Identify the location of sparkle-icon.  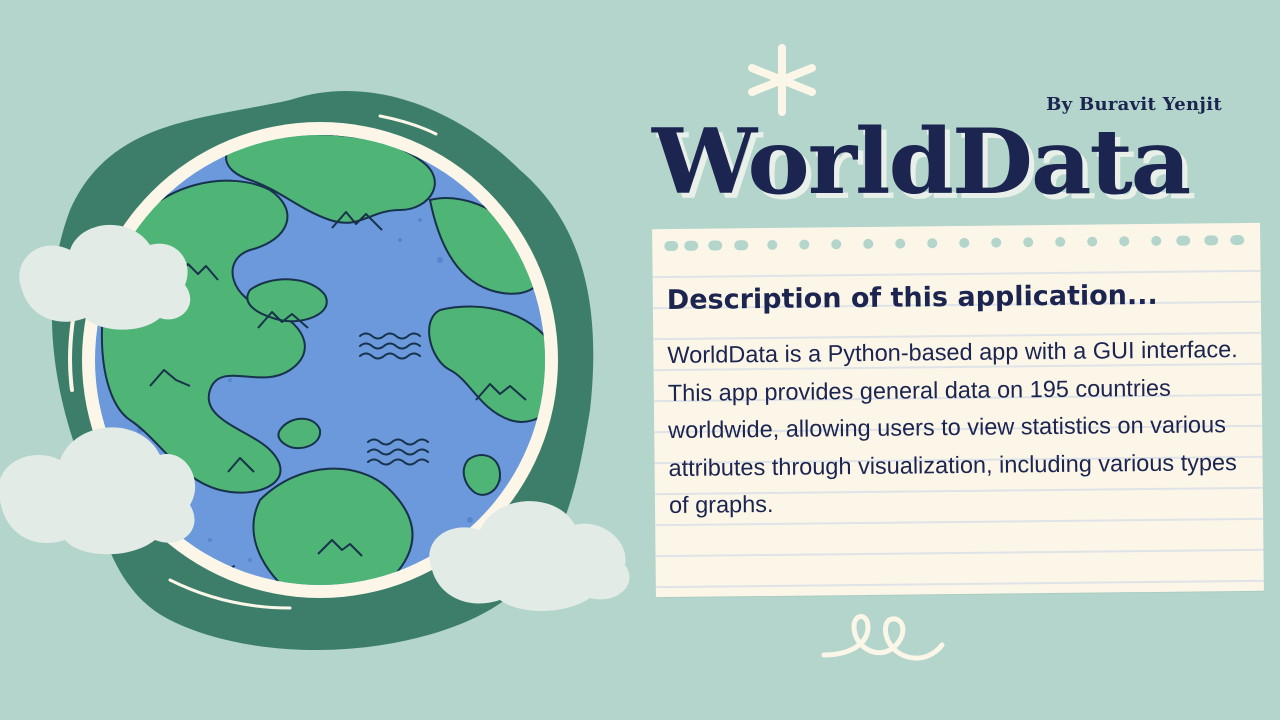
(782, 80).